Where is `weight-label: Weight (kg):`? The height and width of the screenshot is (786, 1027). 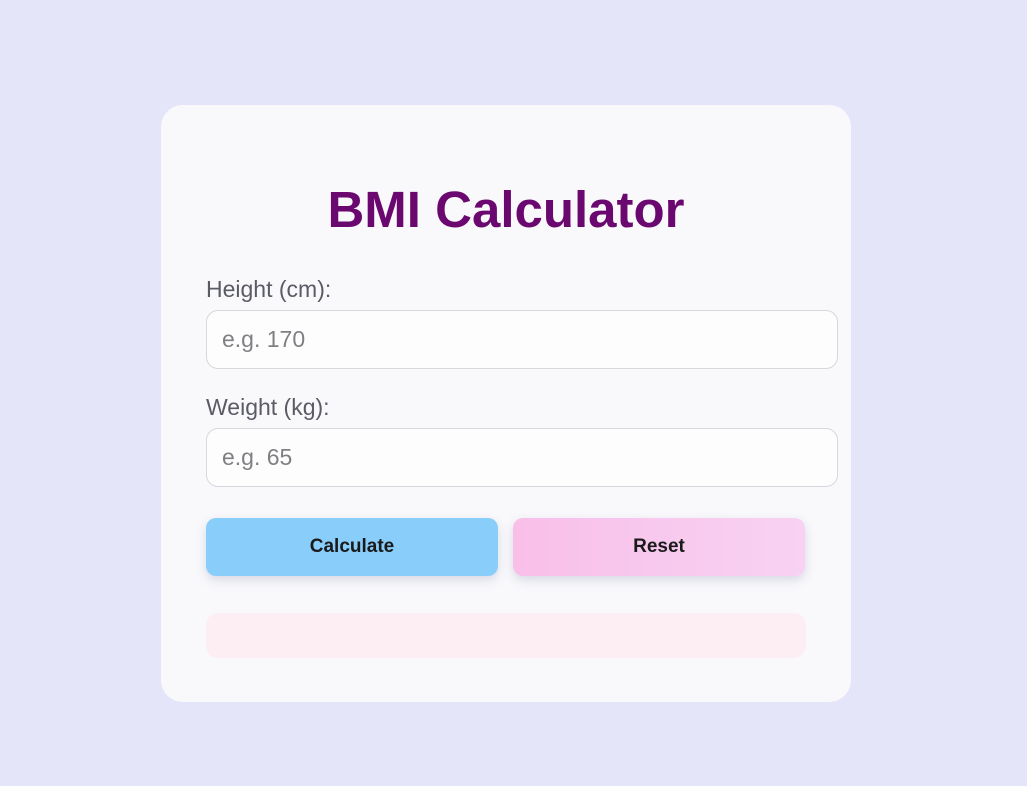 weight-label: Weight (kg): is located at coordinates (268, 407).